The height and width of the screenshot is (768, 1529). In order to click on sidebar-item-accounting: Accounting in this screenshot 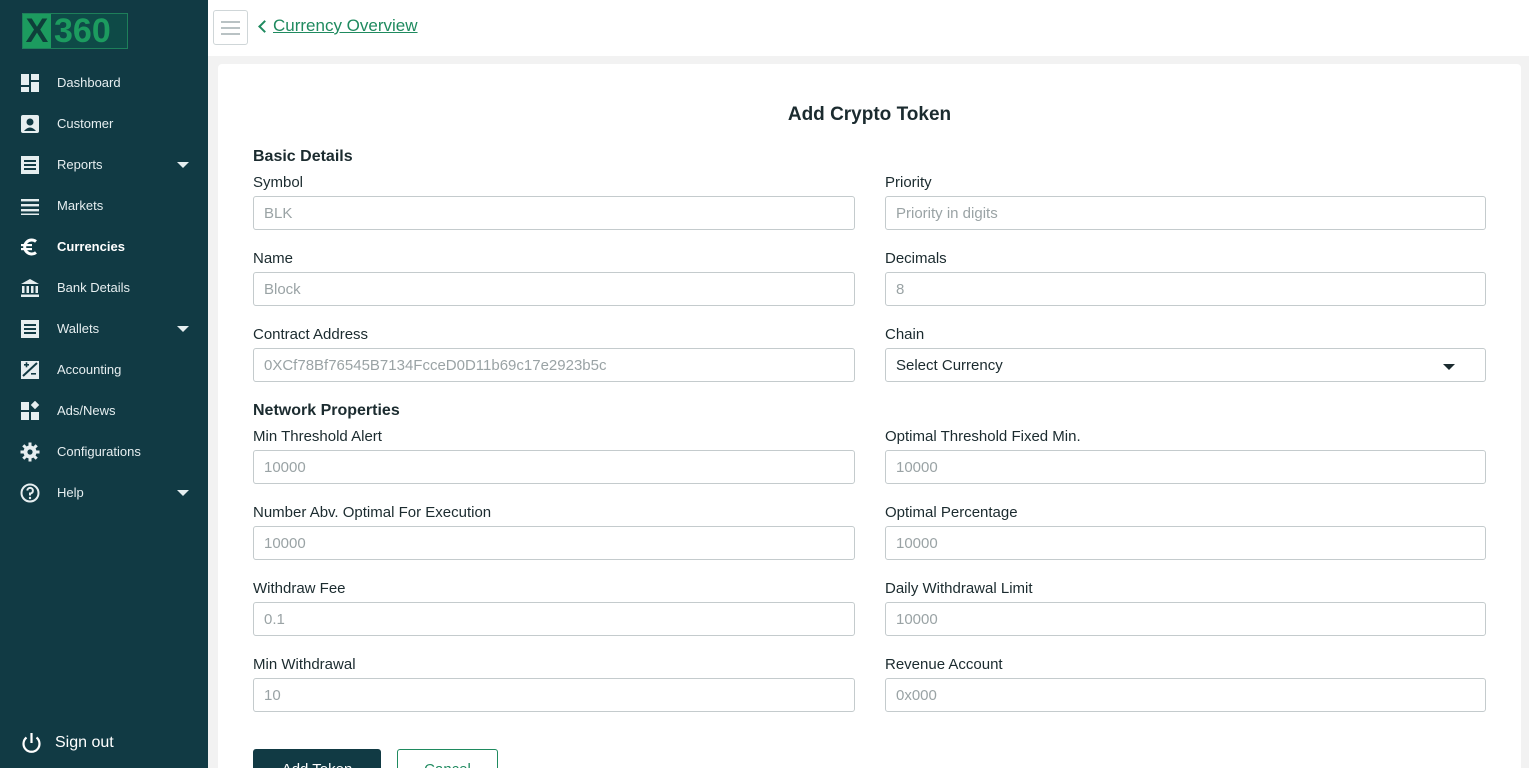, I will do `click(104, 369)`.